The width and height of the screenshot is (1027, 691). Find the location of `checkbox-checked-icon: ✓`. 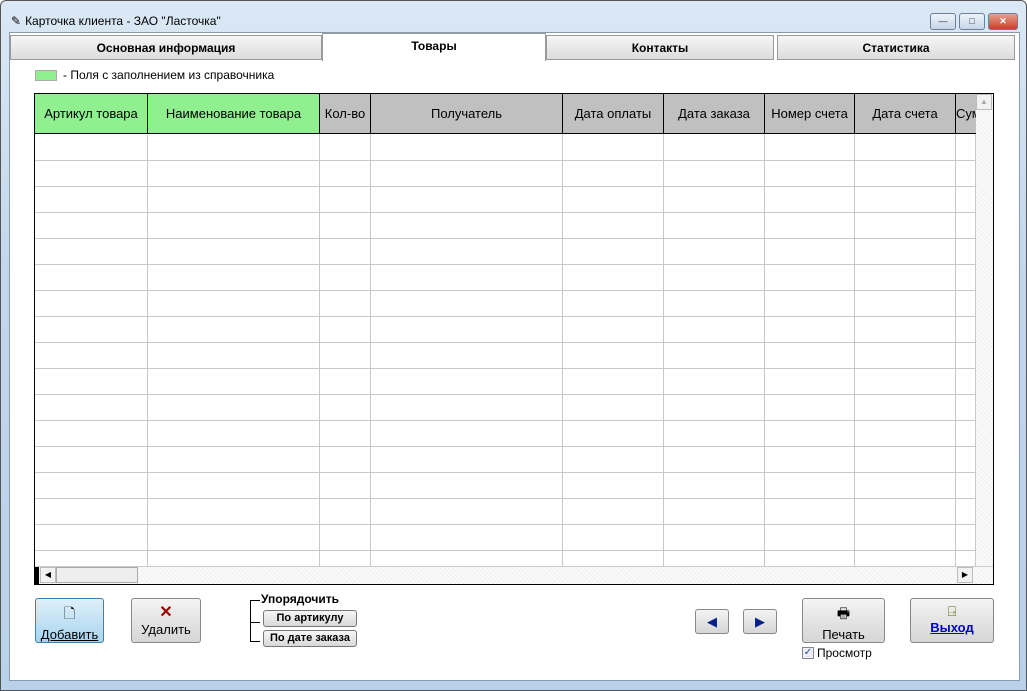

checkbox-checked-icon: ✓ is located at coordinates (808, 653).